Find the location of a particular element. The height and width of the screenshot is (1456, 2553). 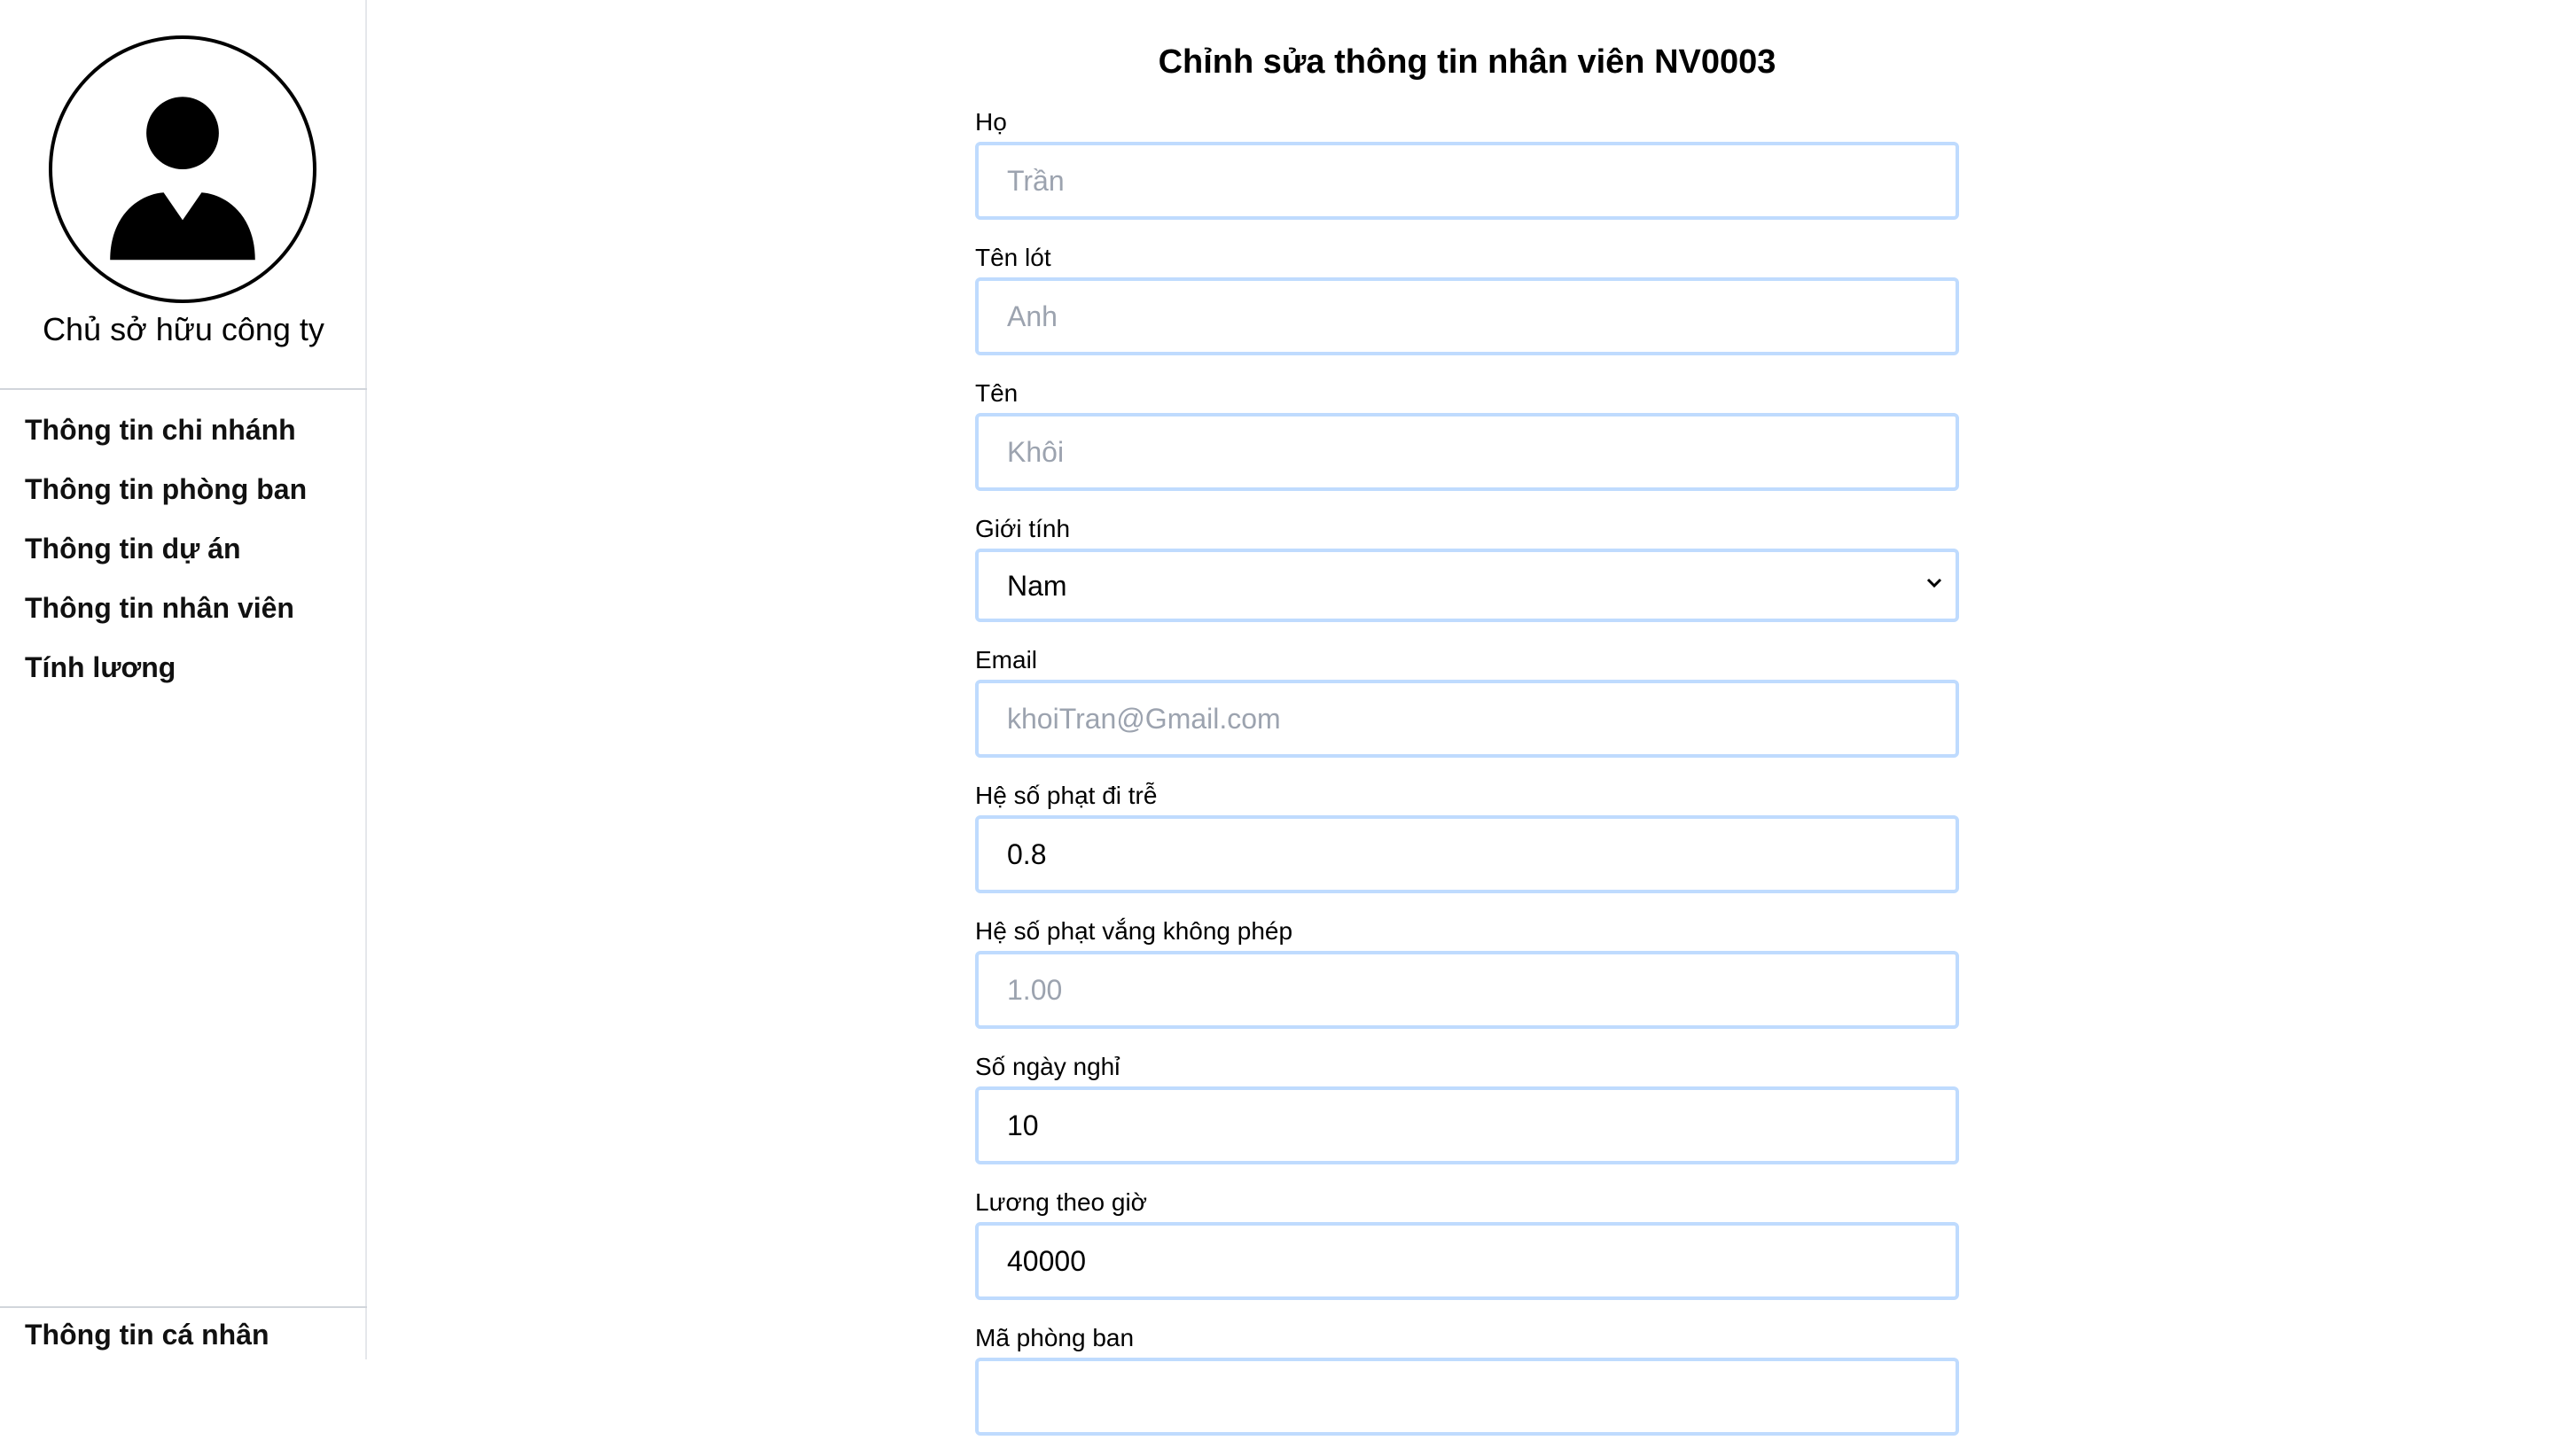

field-late-penalty: Hệ số phạt đi trễ is located at coordinates (1469, 846).